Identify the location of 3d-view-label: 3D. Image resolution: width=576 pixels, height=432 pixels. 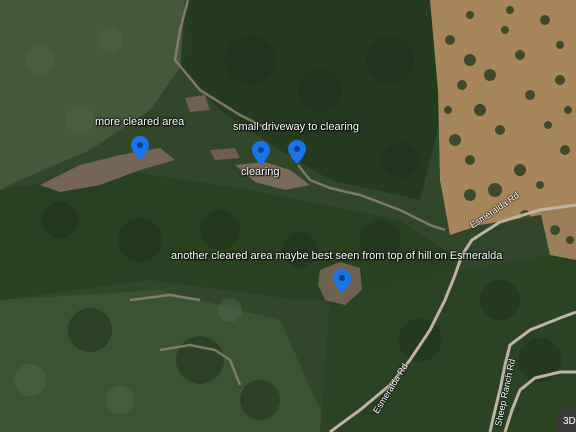
(569, 421).